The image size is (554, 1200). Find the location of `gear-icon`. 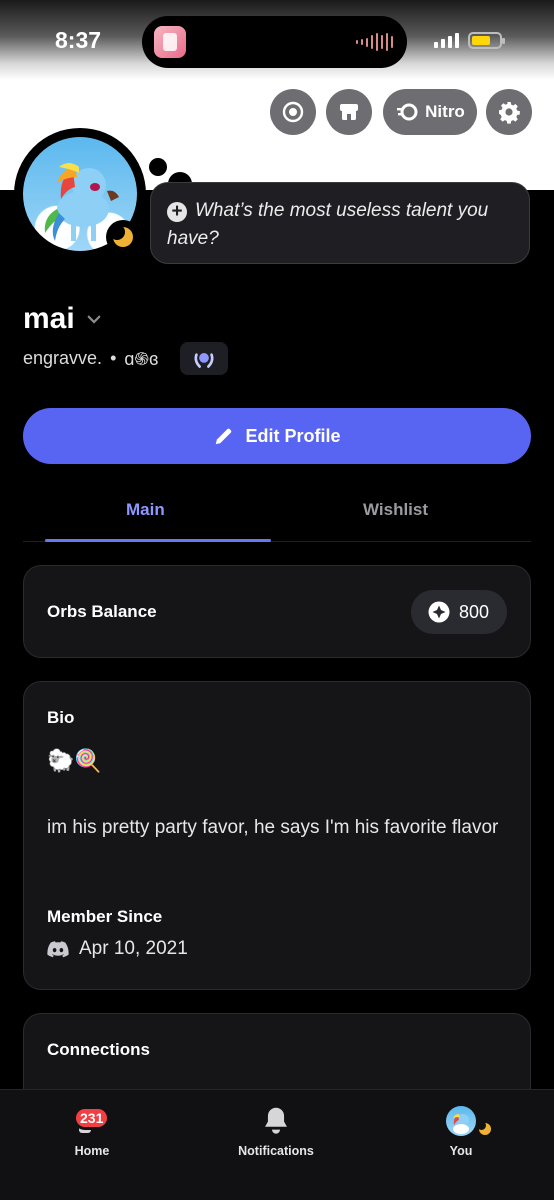

gear-icon is located at coordinates (509, 113).